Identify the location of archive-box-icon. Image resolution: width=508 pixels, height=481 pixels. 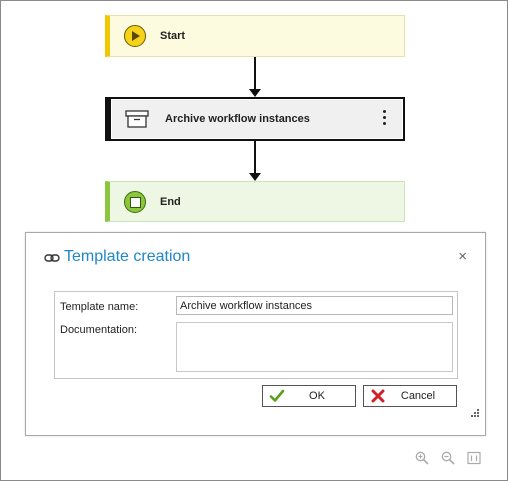
(137, 119).